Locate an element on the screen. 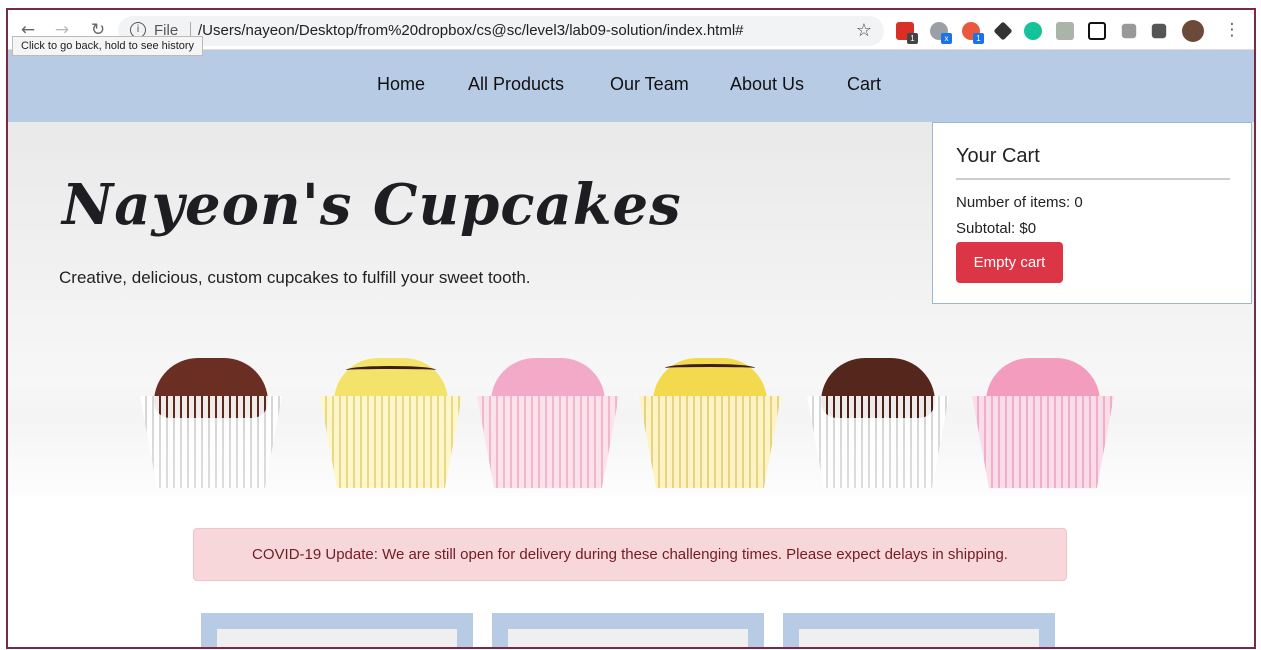  cart-subtotal: Subtotal: $0 is located at coordinates (996, 228).